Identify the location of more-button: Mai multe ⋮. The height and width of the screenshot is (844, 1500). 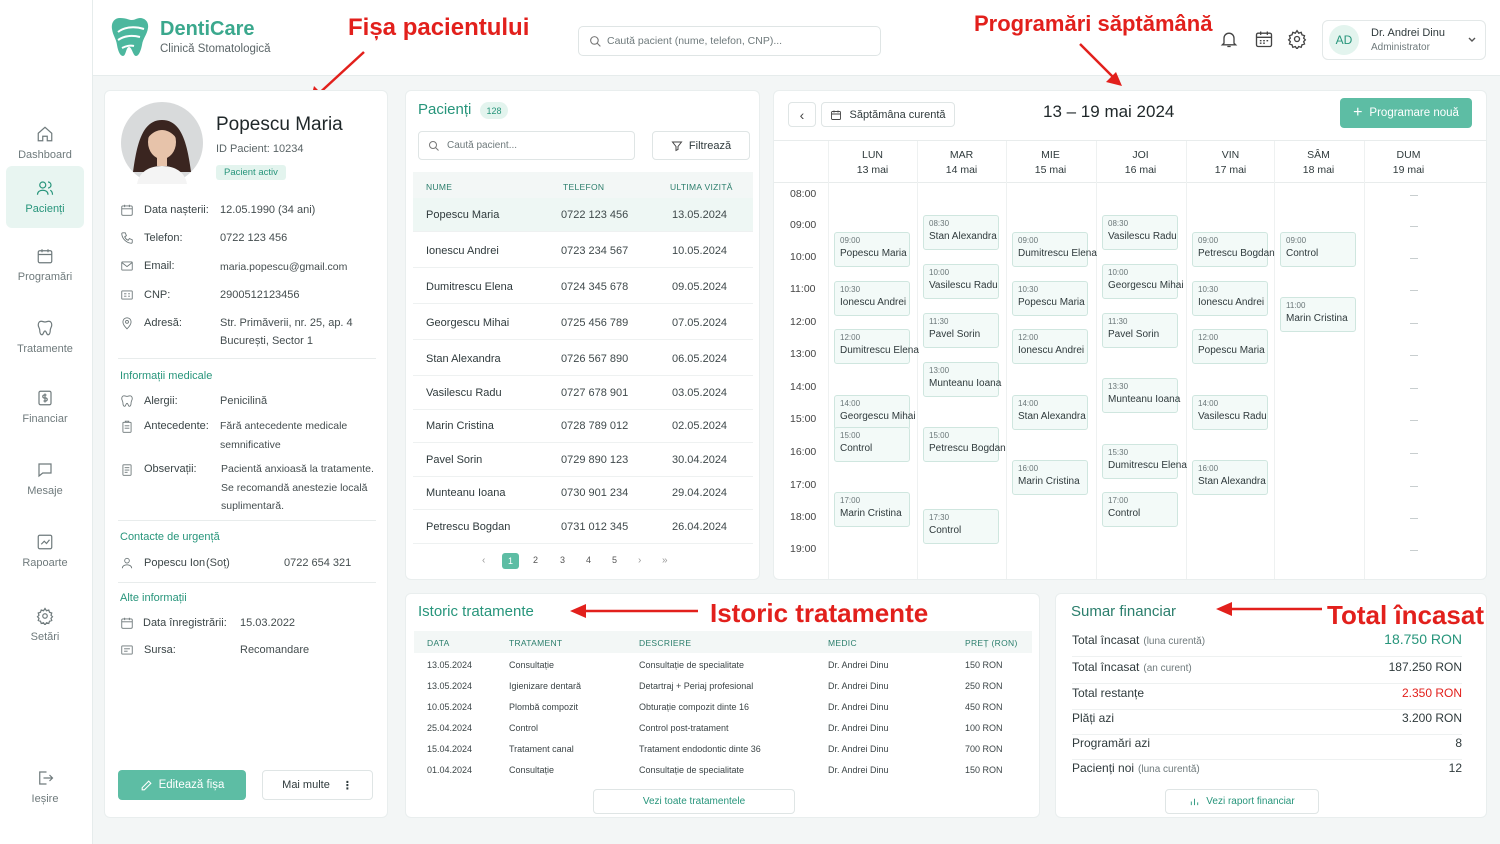
(317, 785).